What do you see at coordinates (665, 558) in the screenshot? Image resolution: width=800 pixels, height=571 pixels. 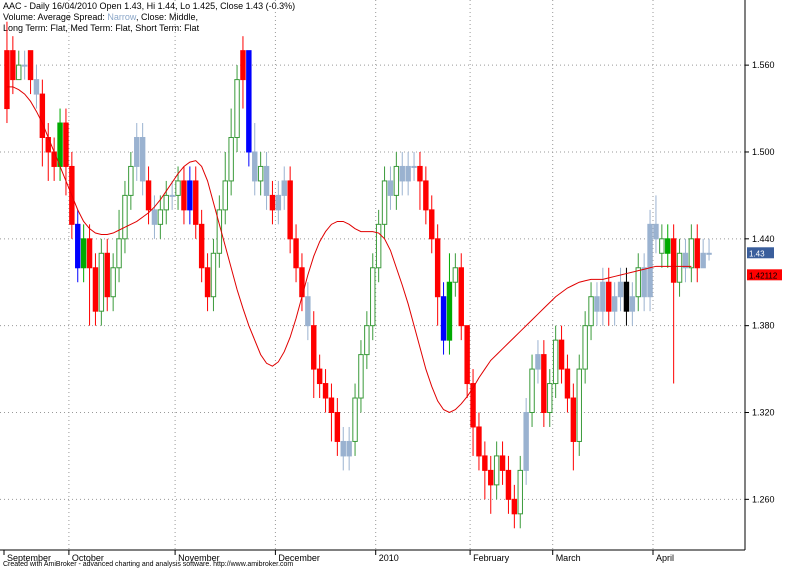 I see `x-tick-label: April` at bounding box center [665, 558].